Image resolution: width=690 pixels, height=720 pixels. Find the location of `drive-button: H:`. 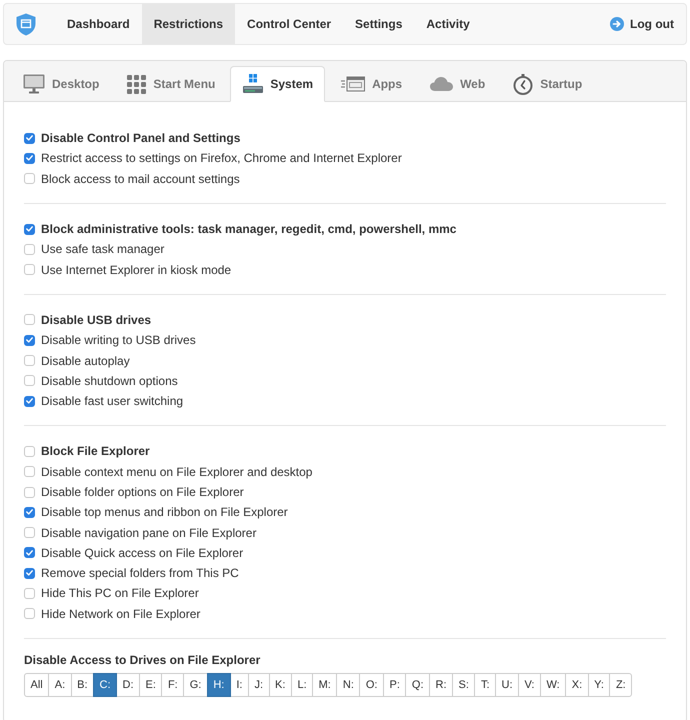

drive-button: H: is located at coordinates (218, 684).